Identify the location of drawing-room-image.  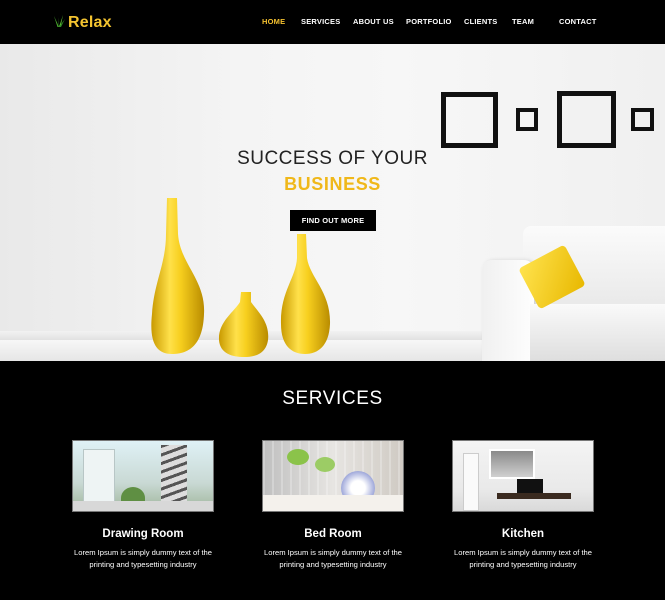
(143, 476).